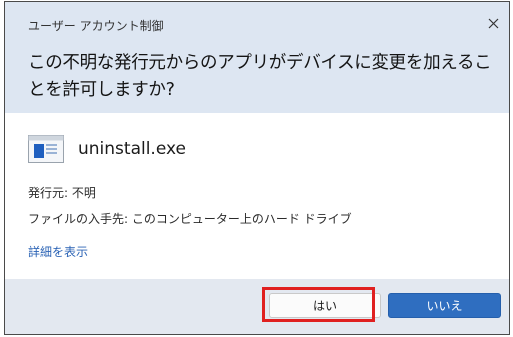 This screenshot has height=337, width=513. I want to click on no-button: いいえ, so click(444, 305).